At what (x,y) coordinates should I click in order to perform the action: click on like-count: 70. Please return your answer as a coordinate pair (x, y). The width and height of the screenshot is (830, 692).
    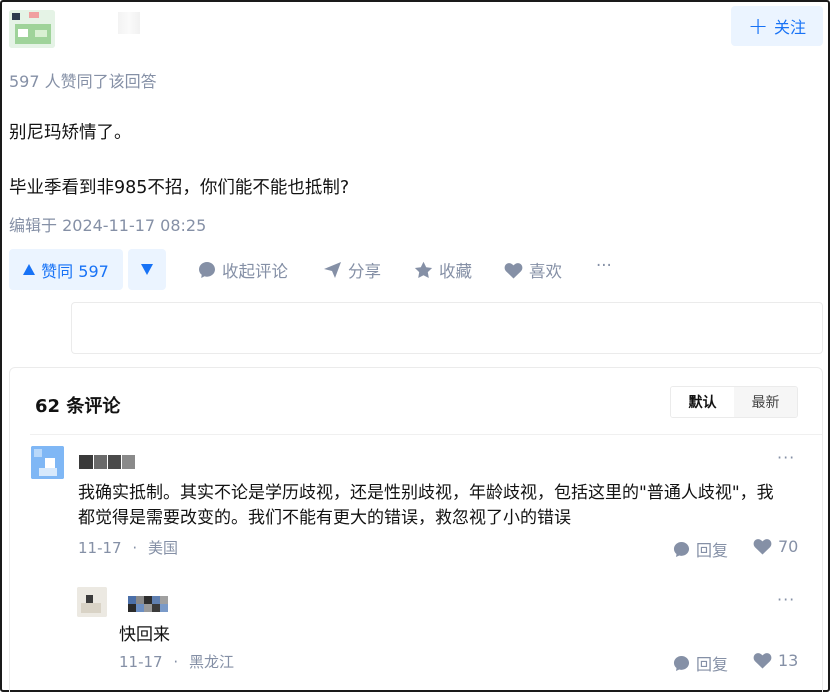
    Looking at the image, I should click on (788, 546).